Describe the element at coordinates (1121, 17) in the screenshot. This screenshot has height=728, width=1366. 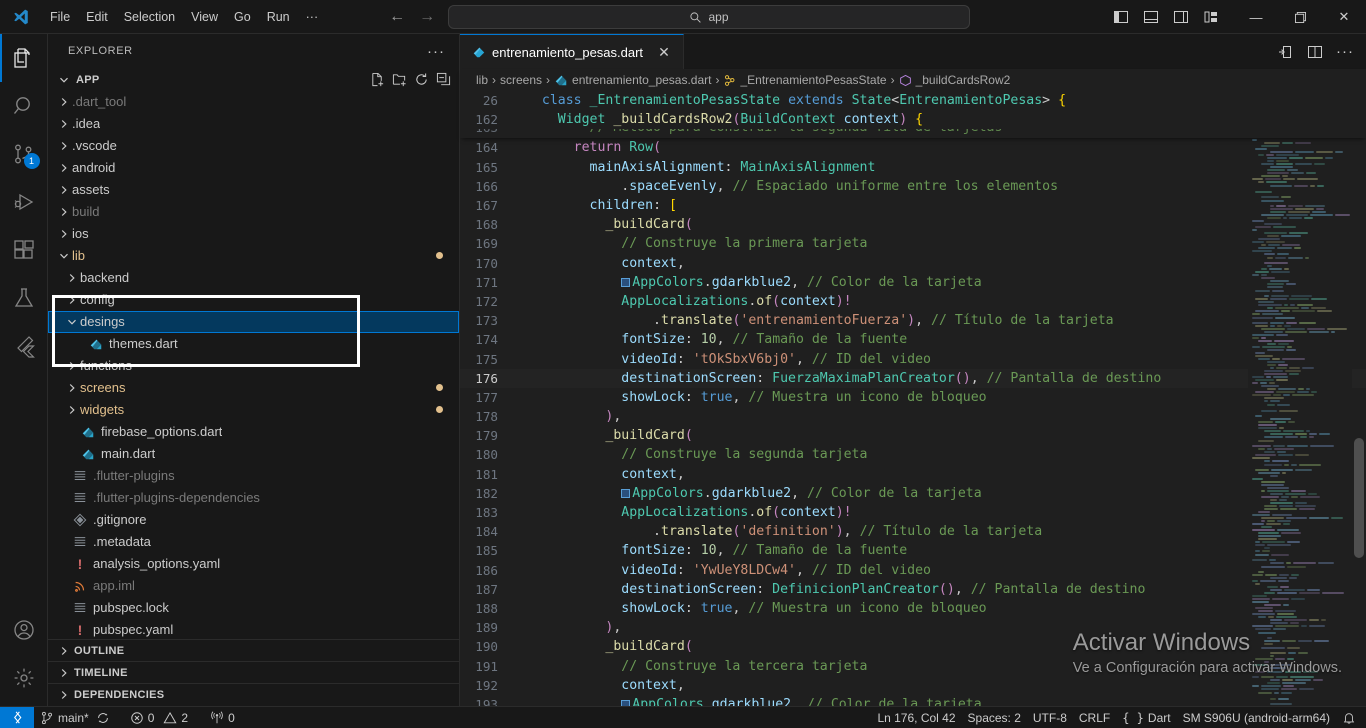
I see `toggle-primary-sidebar-icon` at that location.